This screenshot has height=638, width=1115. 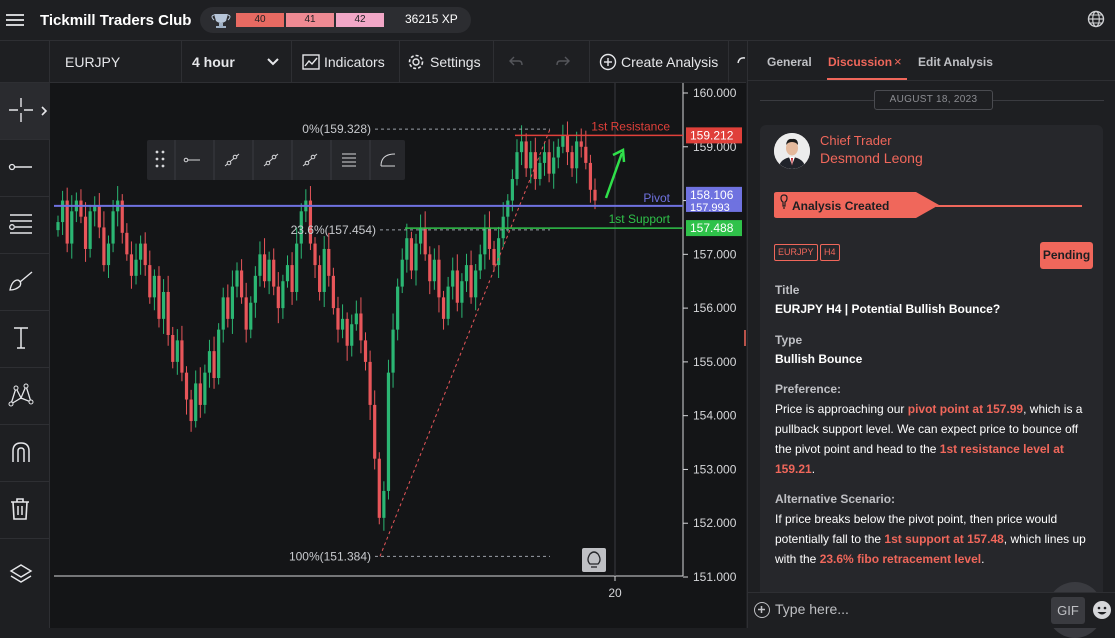 I want to click on horizontal-line-tool, so click(x=25, y=168).